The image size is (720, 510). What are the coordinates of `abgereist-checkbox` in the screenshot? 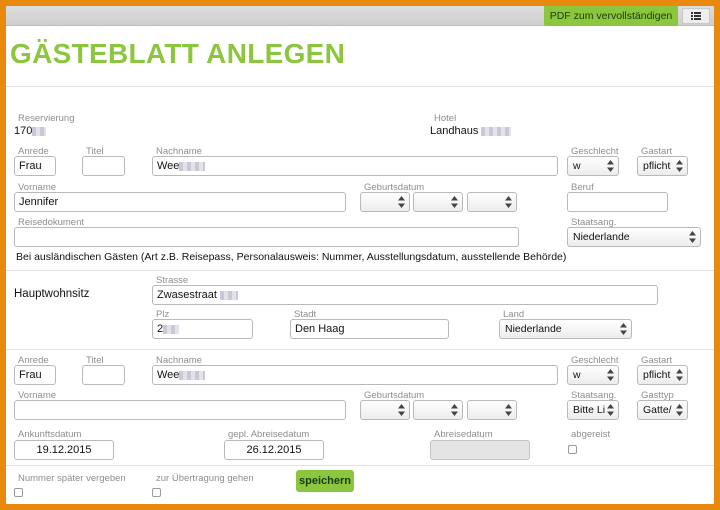 It's located at (572, 449).